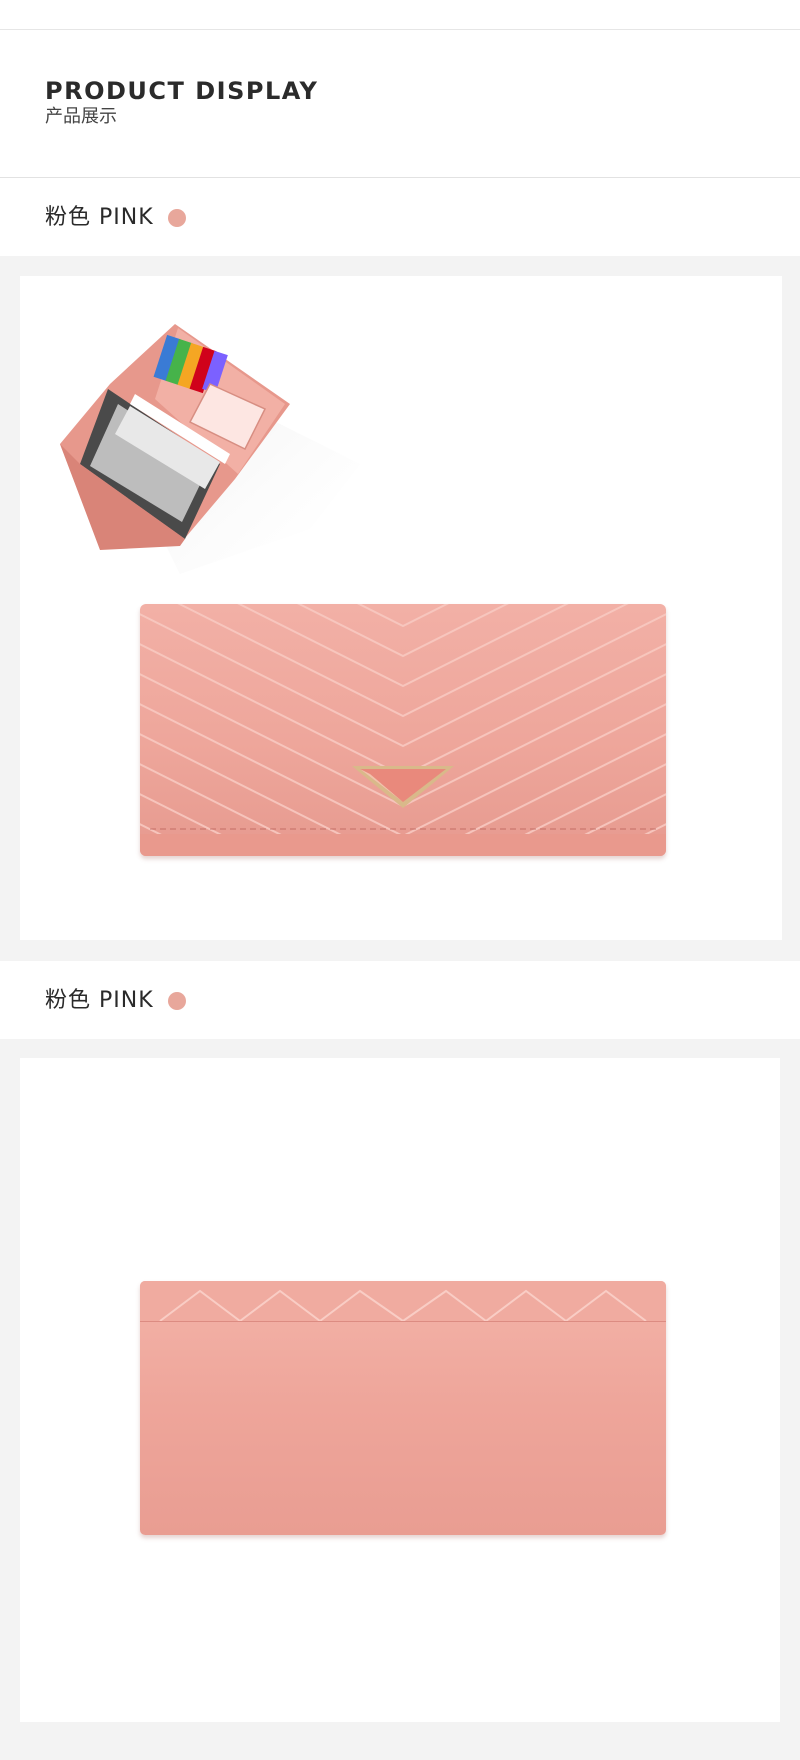 The image size is (800, 1760). What do you see at coordinates (403, 1305) in the screenshot?
I see `flap-pattern` at bounding box center [403, 1305].